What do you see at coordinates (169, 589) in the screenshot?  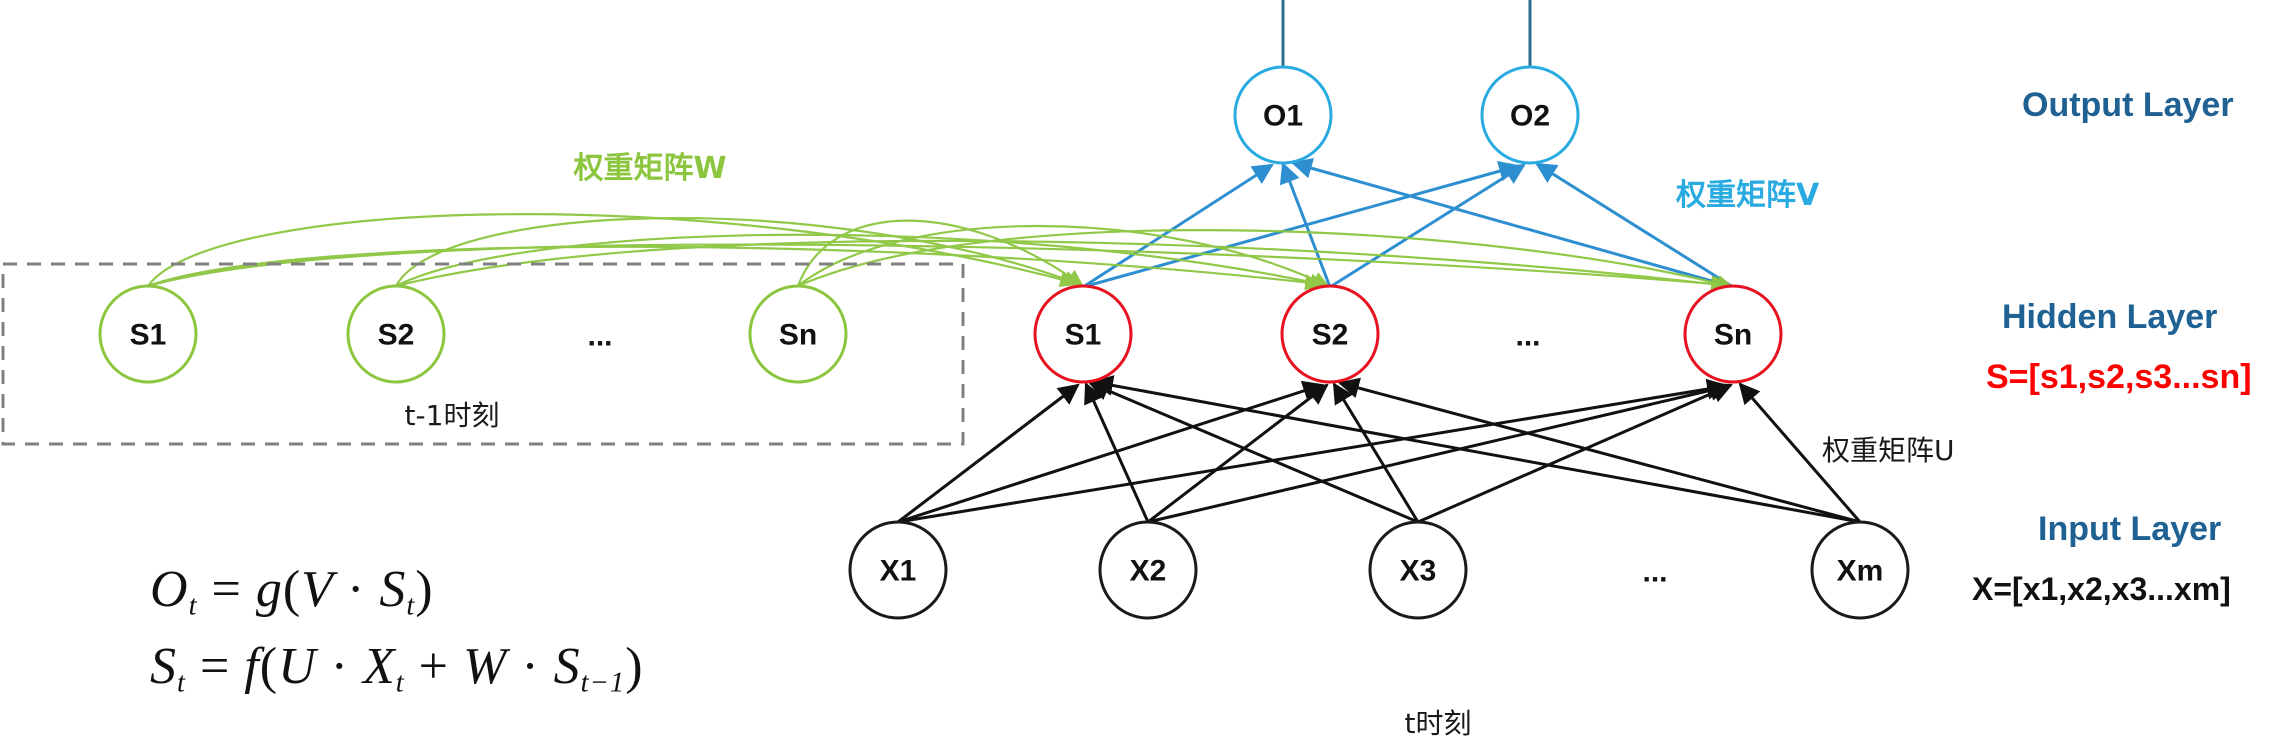 I see `formula-o-symbol: O` at bounding box center [169, 589].